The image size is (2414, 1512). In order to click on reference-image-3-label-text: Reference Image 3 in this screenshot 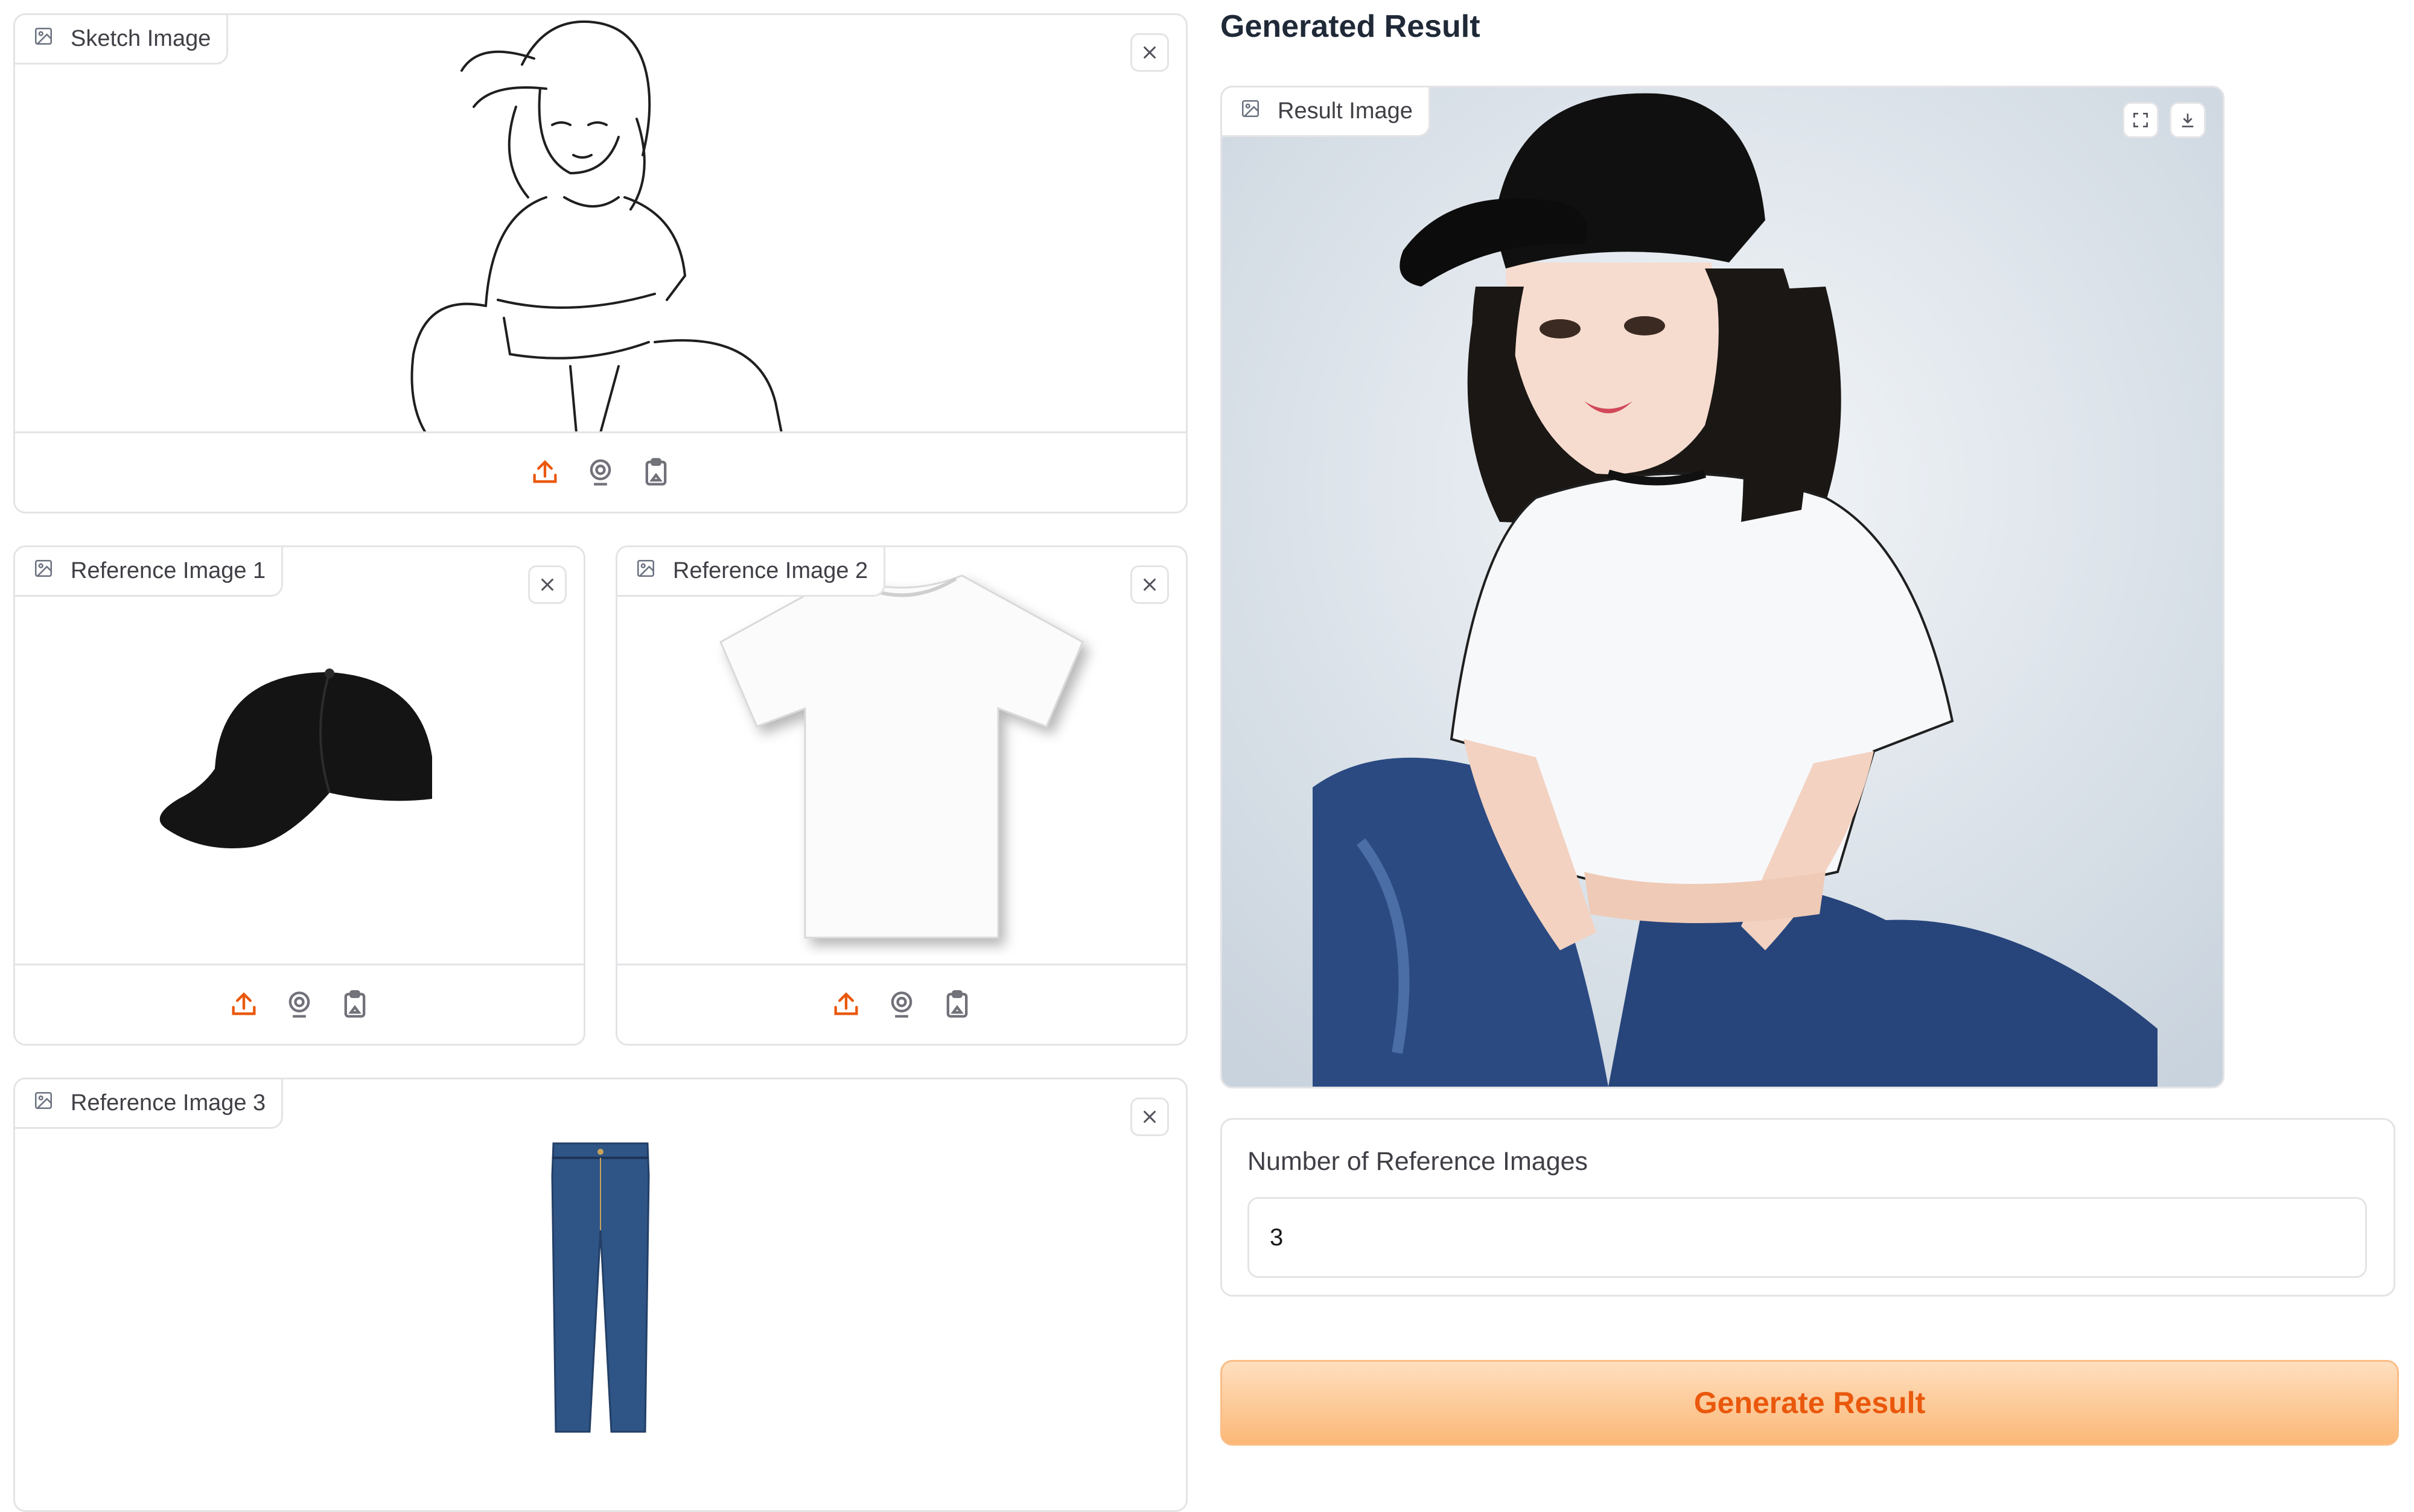, I will do `click(168, 1103)`.